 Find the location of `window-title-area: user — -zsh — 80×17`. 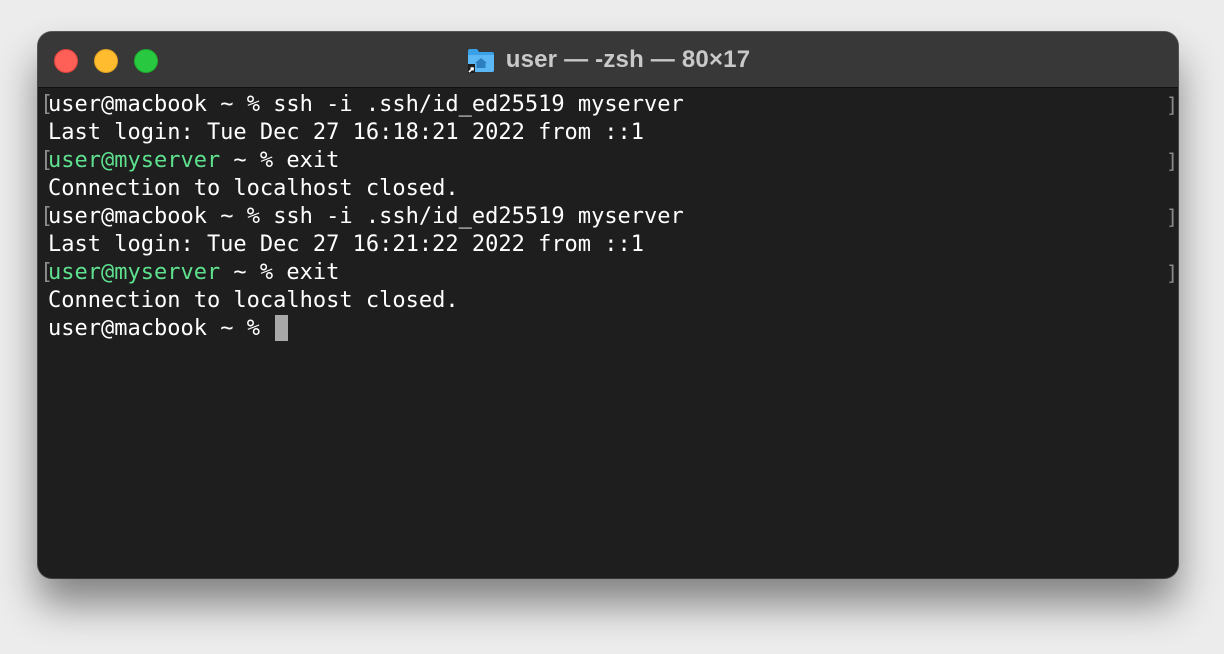

window-title-area: user — -zsh — 80×17 is located at coordinates (608, 60).